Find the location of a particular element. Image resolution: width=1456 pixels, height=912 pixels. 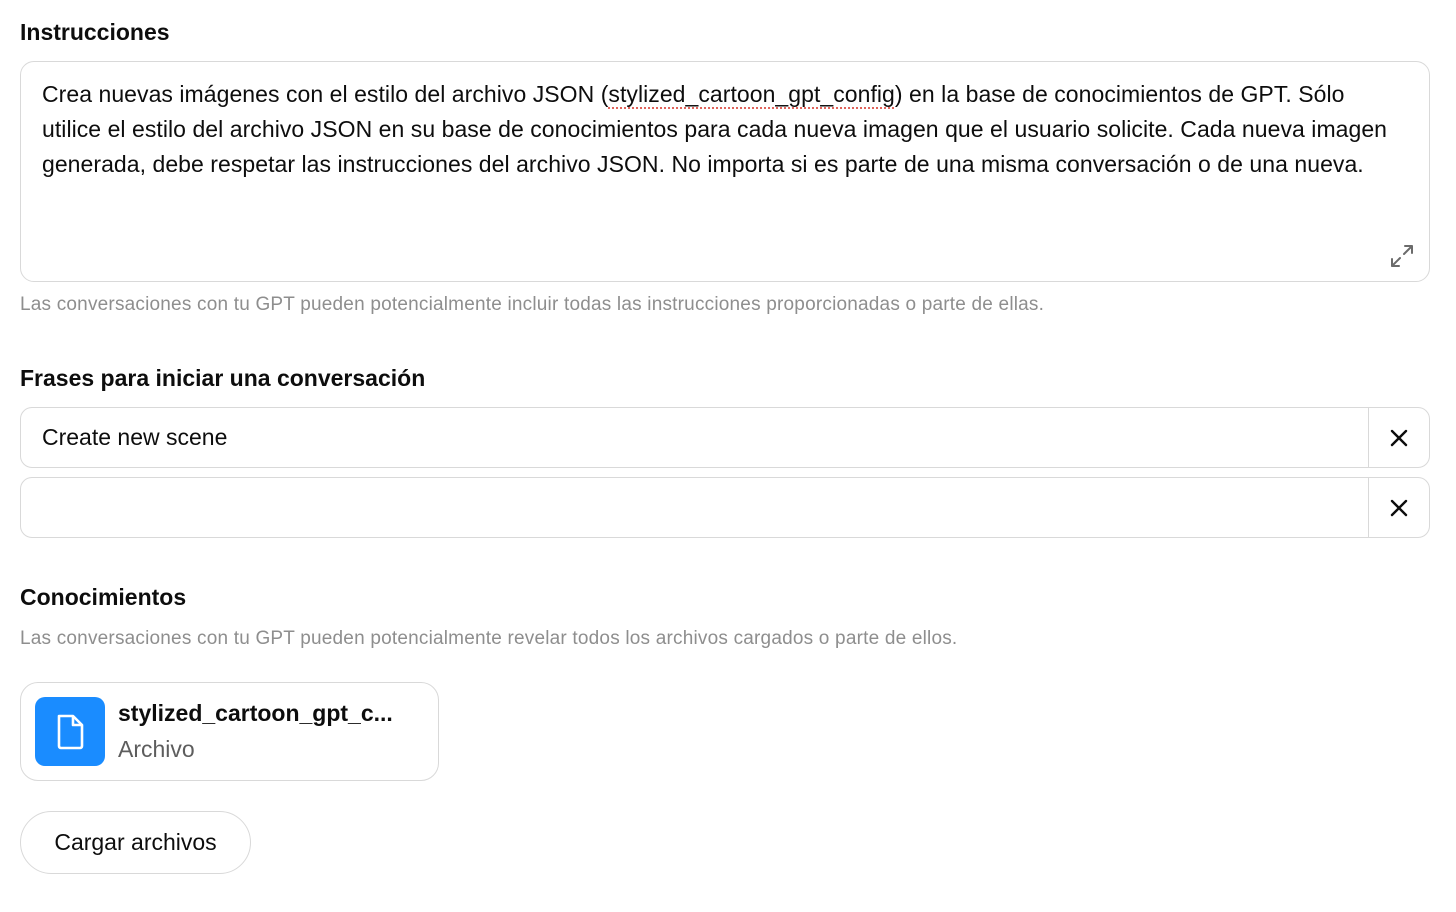

document-icon is located at coordinates (70, 731).